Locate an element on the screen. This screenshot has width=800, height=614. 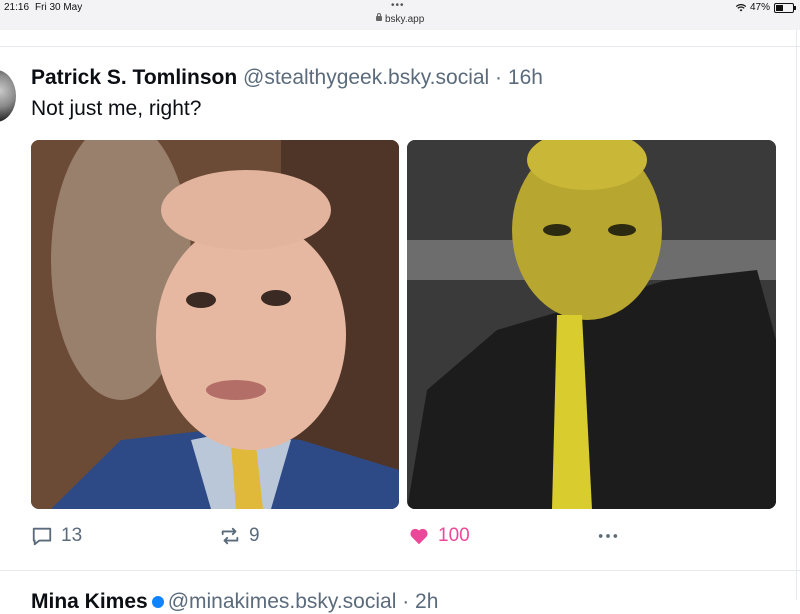
author-handle: @stealthygeek.bsky.social is located at coordinates (366, 77).